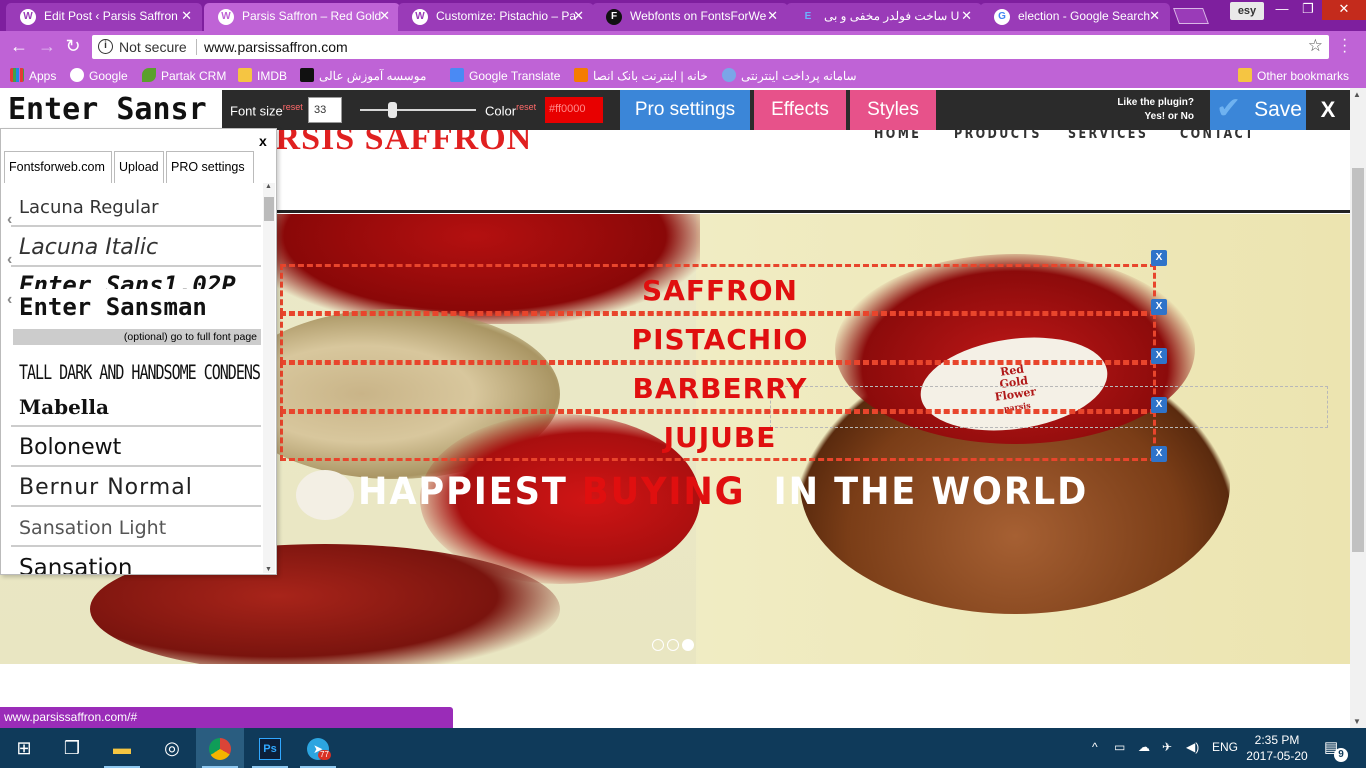 The image size is (1366, 768). I want to click on font-size-slider-handle, so click(392, 110).